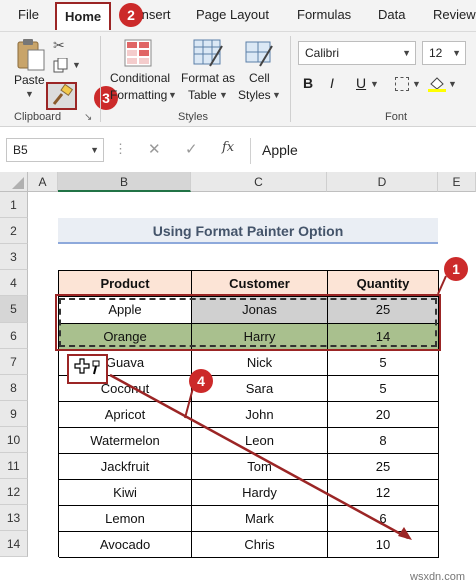 The image size is (476, 587). What do you see at coordinates (442, 285) in the screenshot?
I see `badge-1-pointer` at bounding box center [442, 285].